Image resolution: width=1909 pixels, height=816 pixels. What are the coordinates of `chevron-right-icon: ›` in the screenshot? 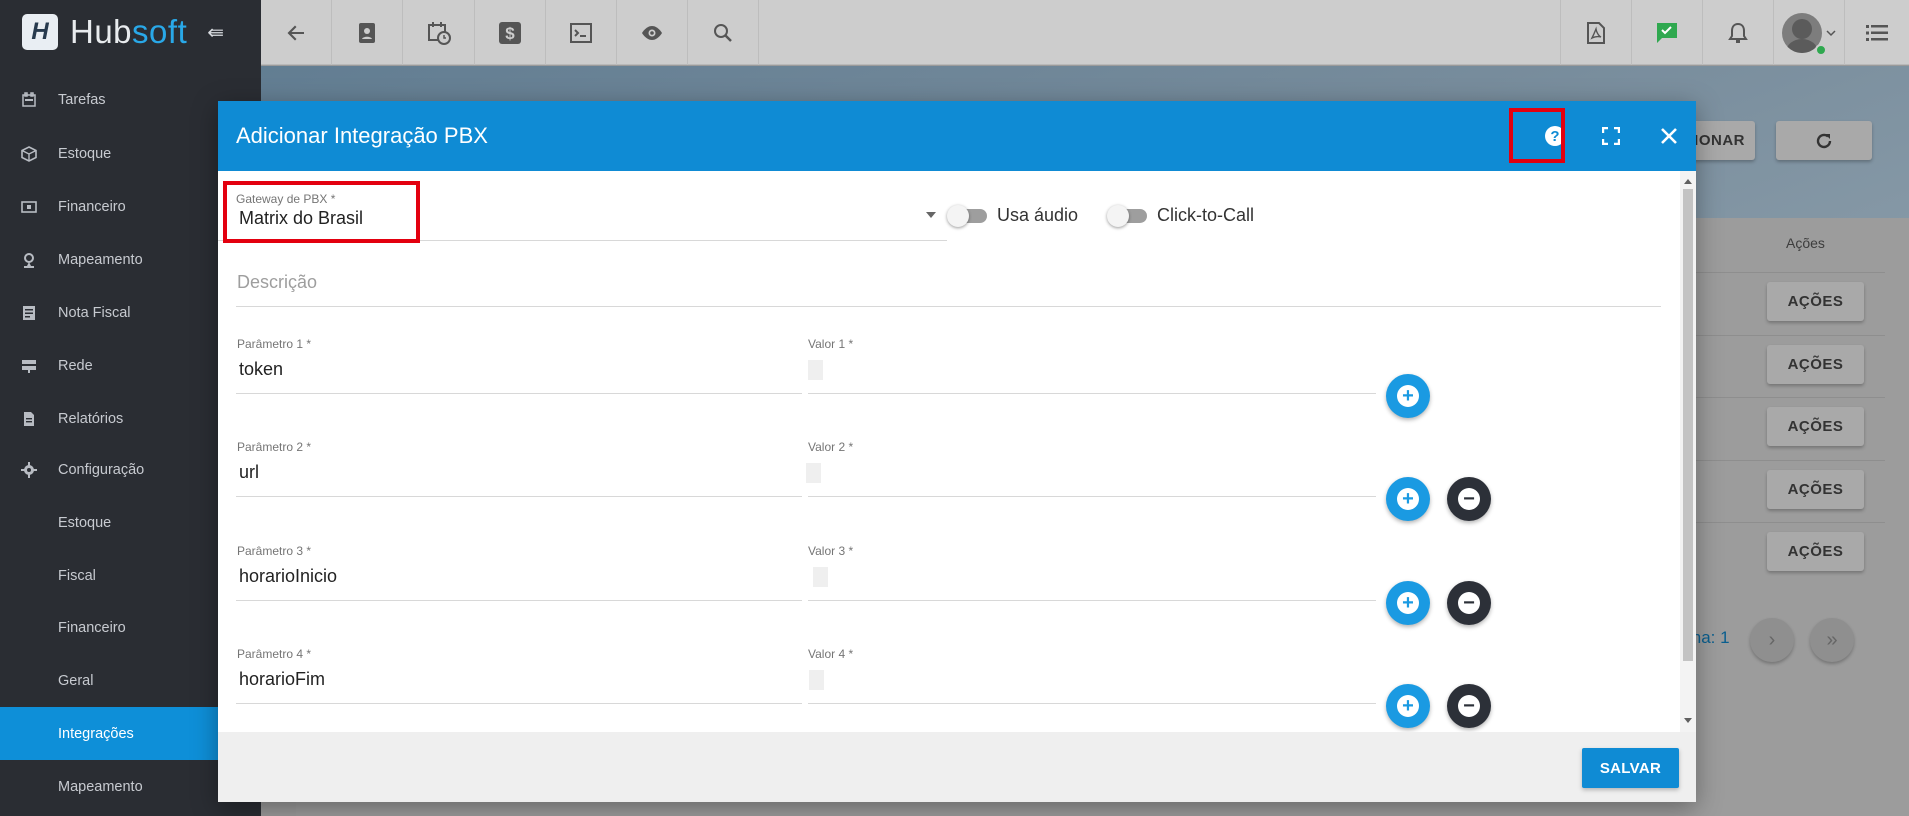 It's located at (1772, 639).